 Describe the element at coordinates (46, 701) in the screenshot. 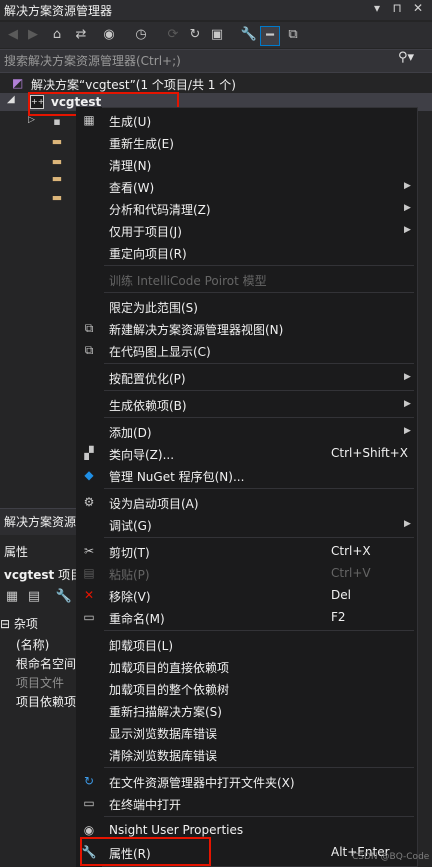

I see `property-project-deps: 项目依赖项` at that location.